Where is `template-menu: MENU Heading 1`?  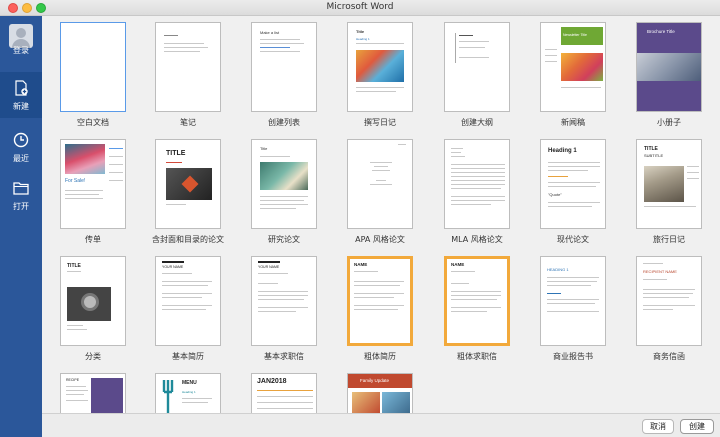
template-menu: MENU Heading 1 is located at coordinates (188, 393).